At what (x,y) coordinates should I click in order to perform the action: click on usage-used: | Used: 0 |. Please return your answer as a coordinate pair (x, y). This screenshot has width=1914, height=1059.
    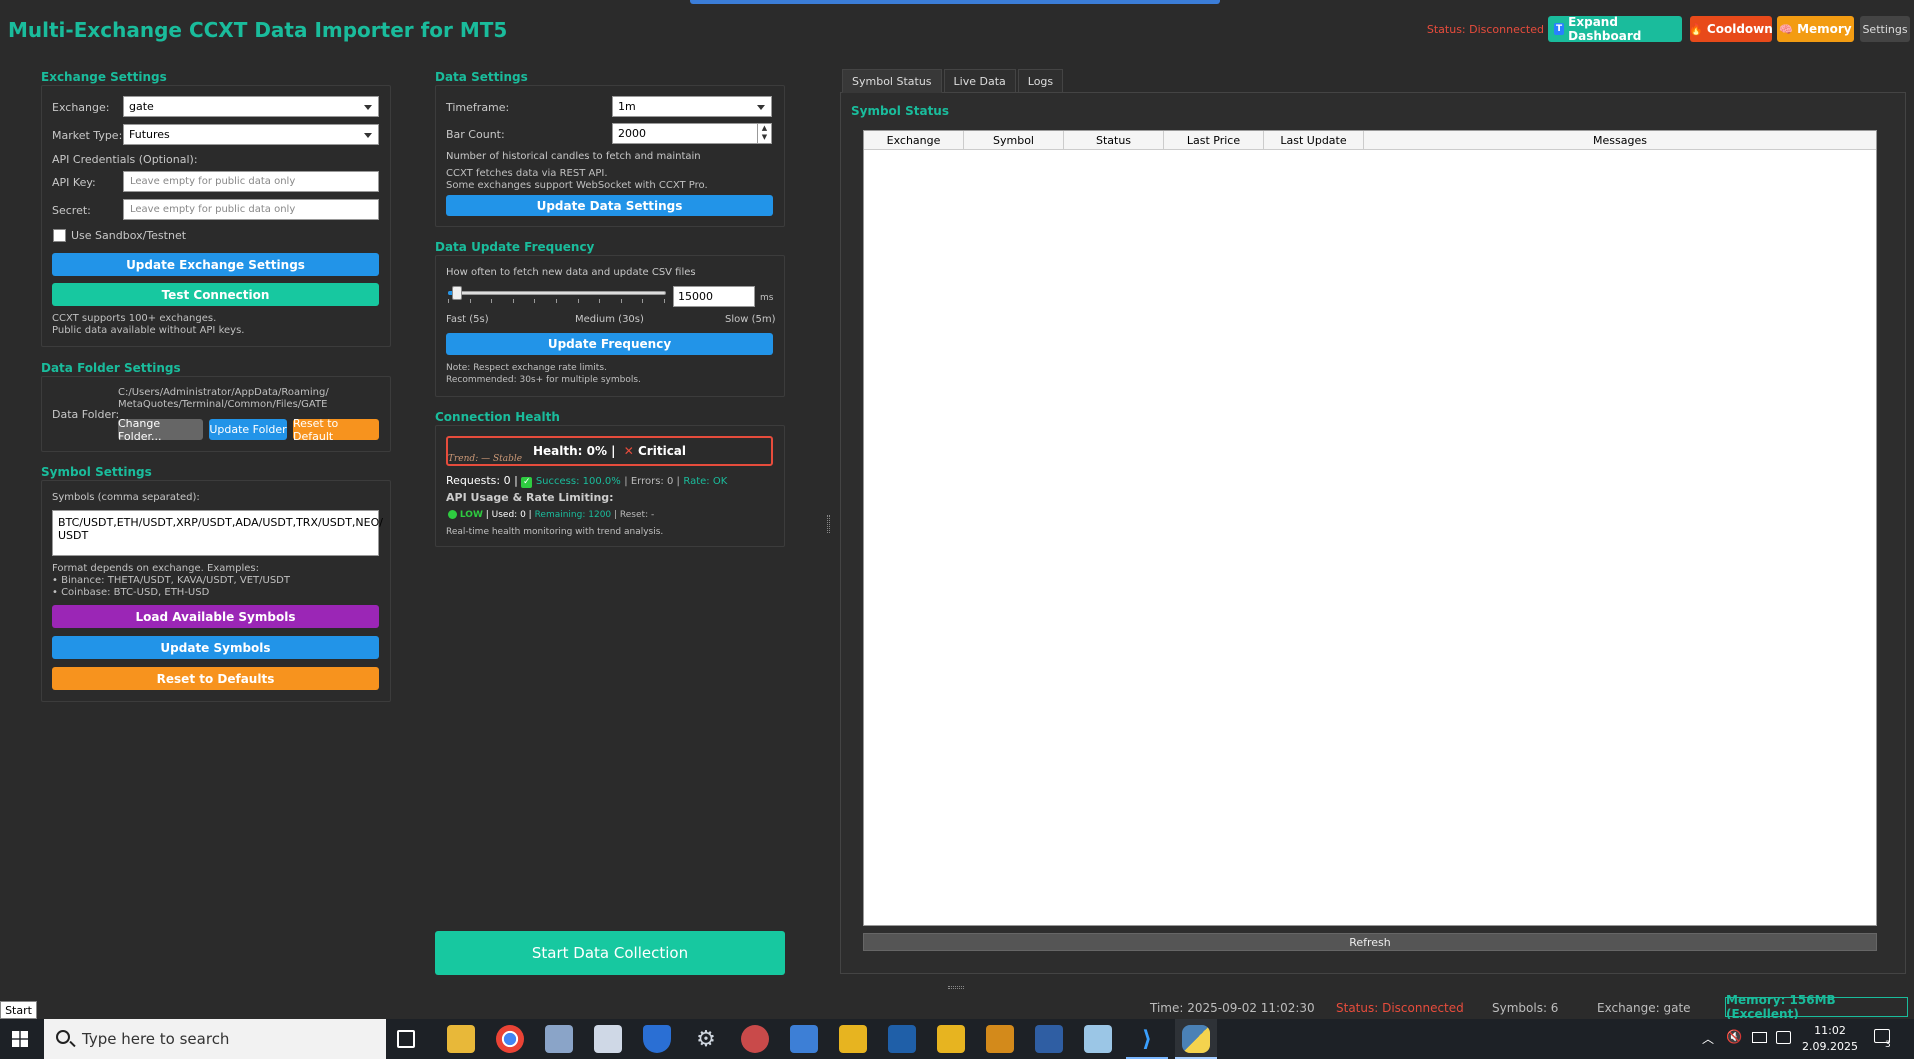
    Looking at the image, I should click on (508, 515).